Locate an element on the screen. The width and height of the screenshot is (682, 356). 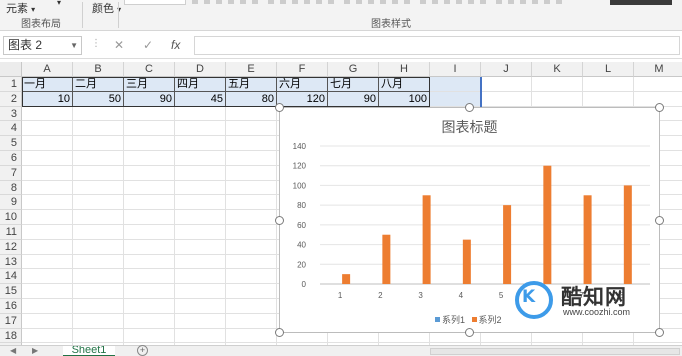
cancel-icon: ✕ is located at coordinates (119, 45).